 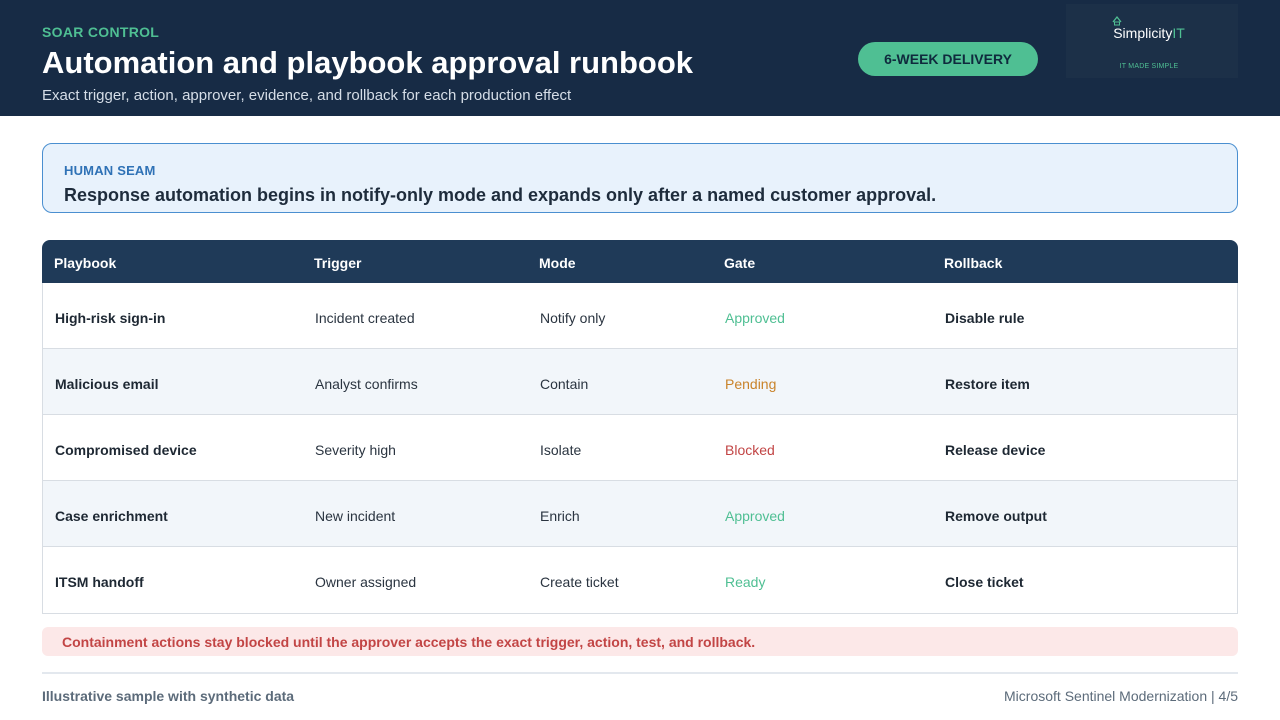 I want to click on mode-cell: Notify only, so click(x=573, y=318).